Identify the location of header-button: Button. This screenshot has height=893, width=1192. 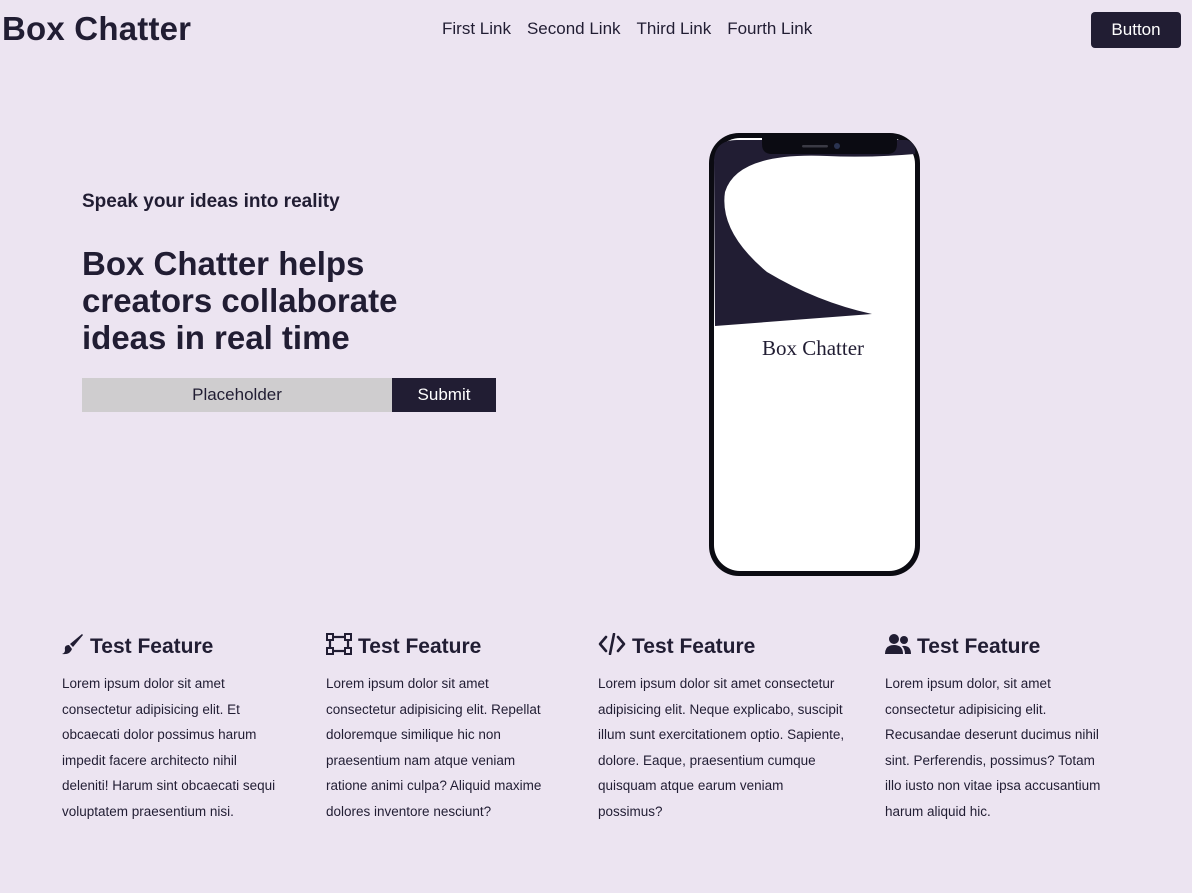
(1136, 30).